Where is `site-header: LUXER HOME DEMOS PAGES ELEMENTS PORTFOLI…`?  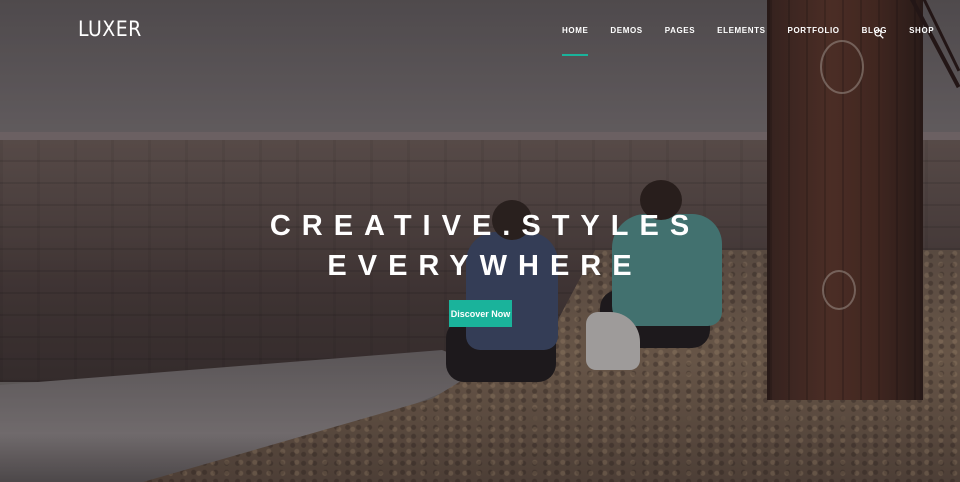 site-header: LUXER HOME DEMOS PAGES ELEMENTS PORTFOLI… is located at coordinates (480, 31).